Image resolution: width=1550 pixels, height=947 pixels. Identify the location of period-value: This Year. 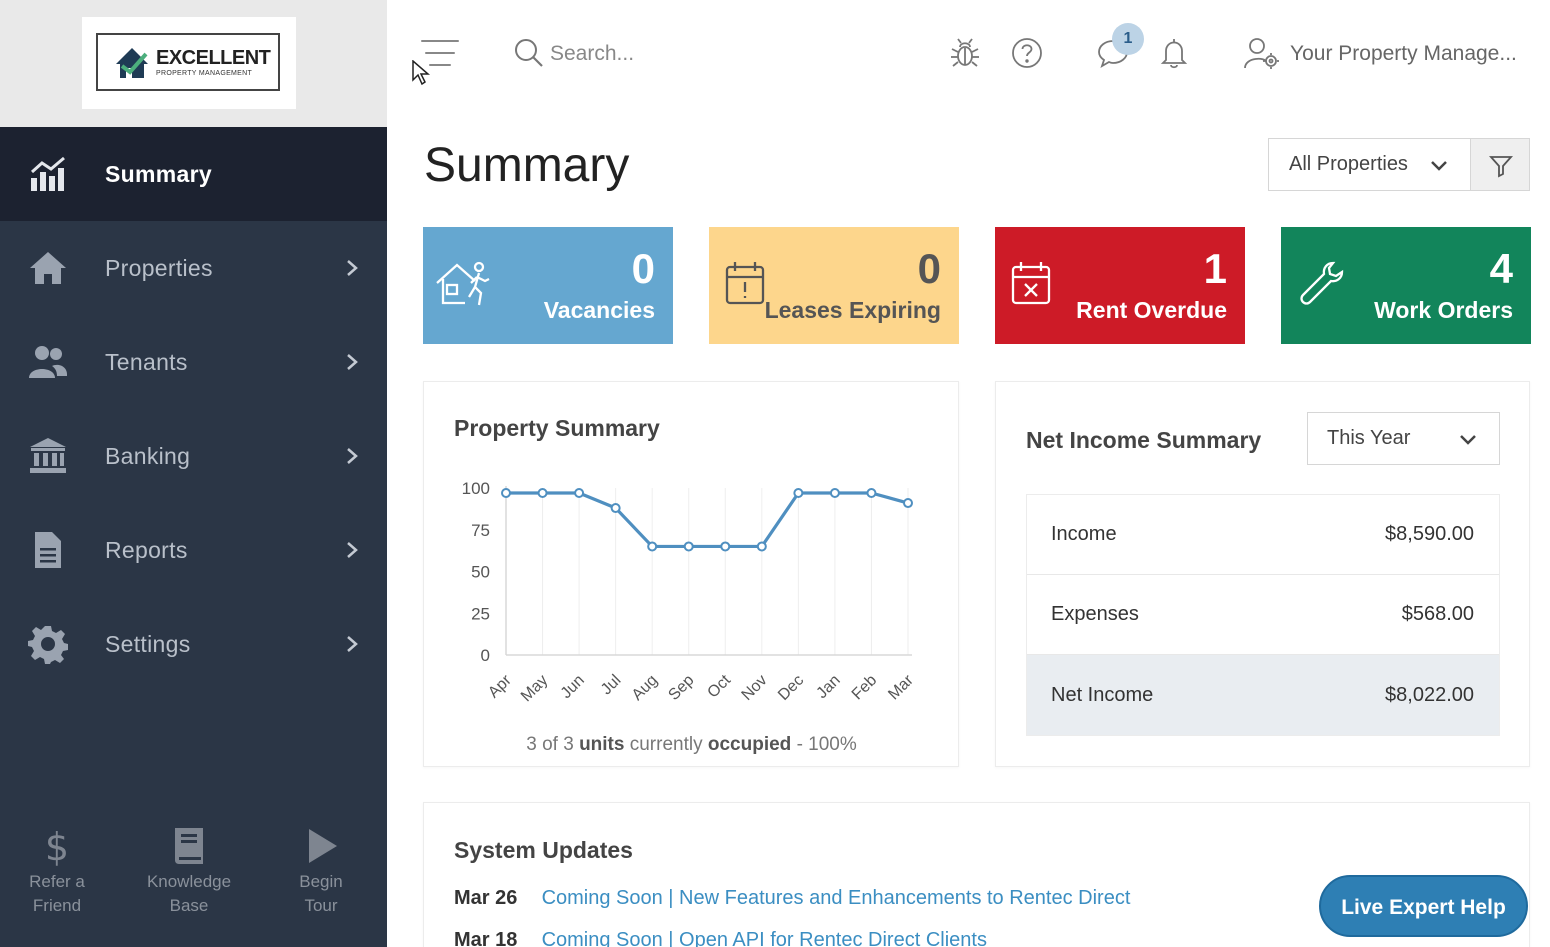
(1369, 438).